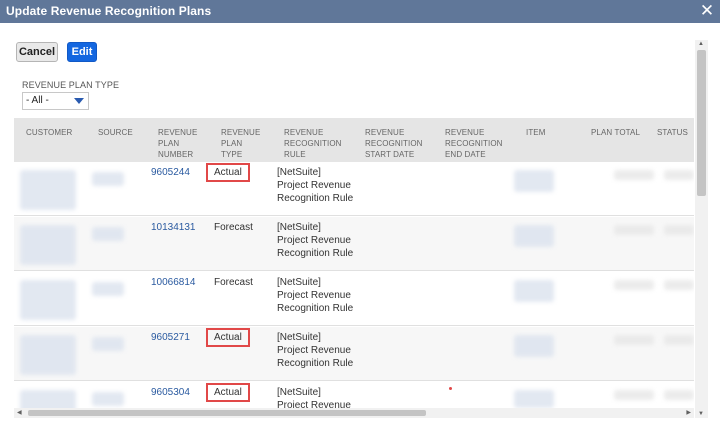  Describe the element at coordinates (173, 227) in the screenshot. I see `plan-number-link: 10134131` at that location.